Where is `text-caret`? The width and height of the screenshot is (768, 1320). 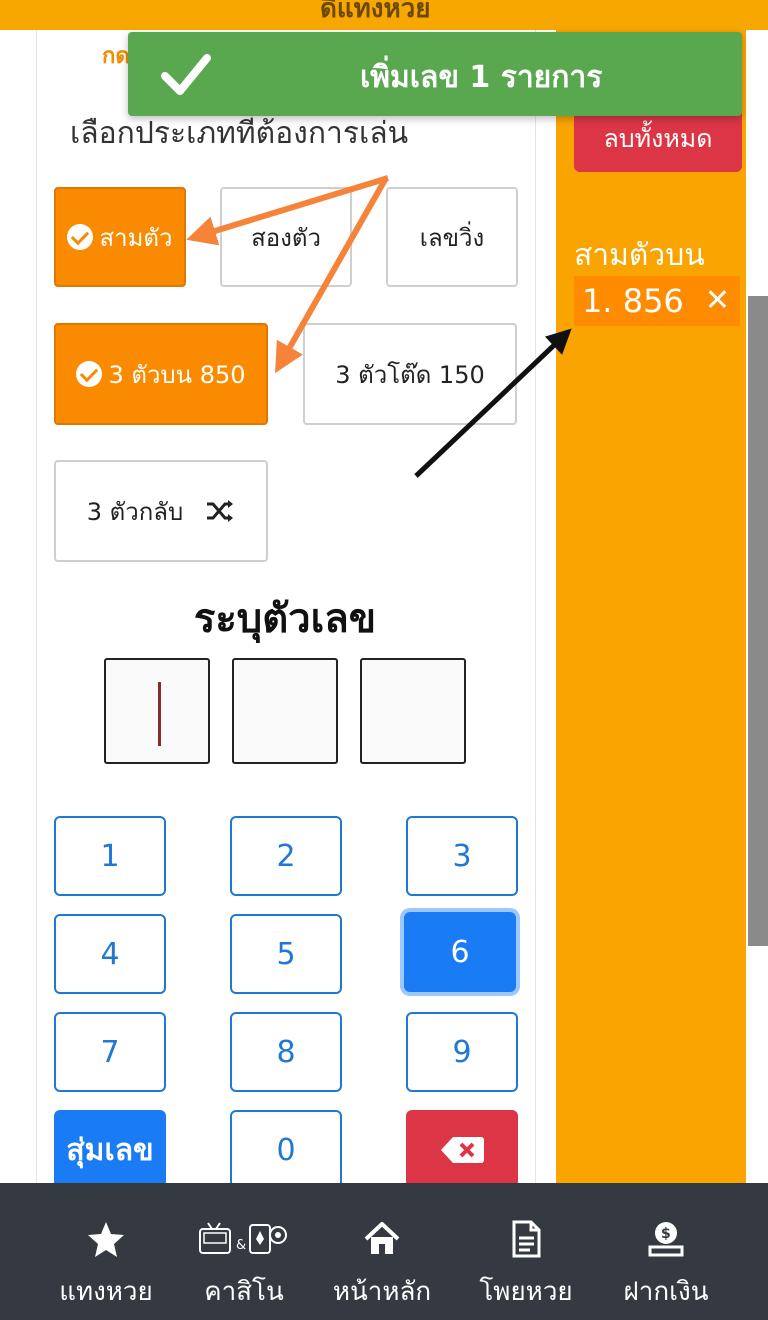 text-caret is located at coordinates (159, 714).